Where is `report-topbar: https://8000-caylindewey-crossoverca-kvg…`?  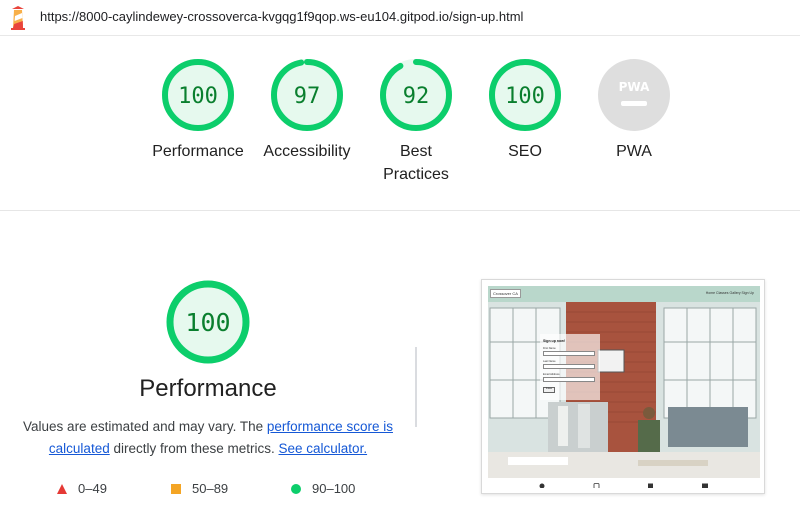
report-topbar: https://8000-caylindewey-crossoverca-kvg… is located at coordinates (400, 18).